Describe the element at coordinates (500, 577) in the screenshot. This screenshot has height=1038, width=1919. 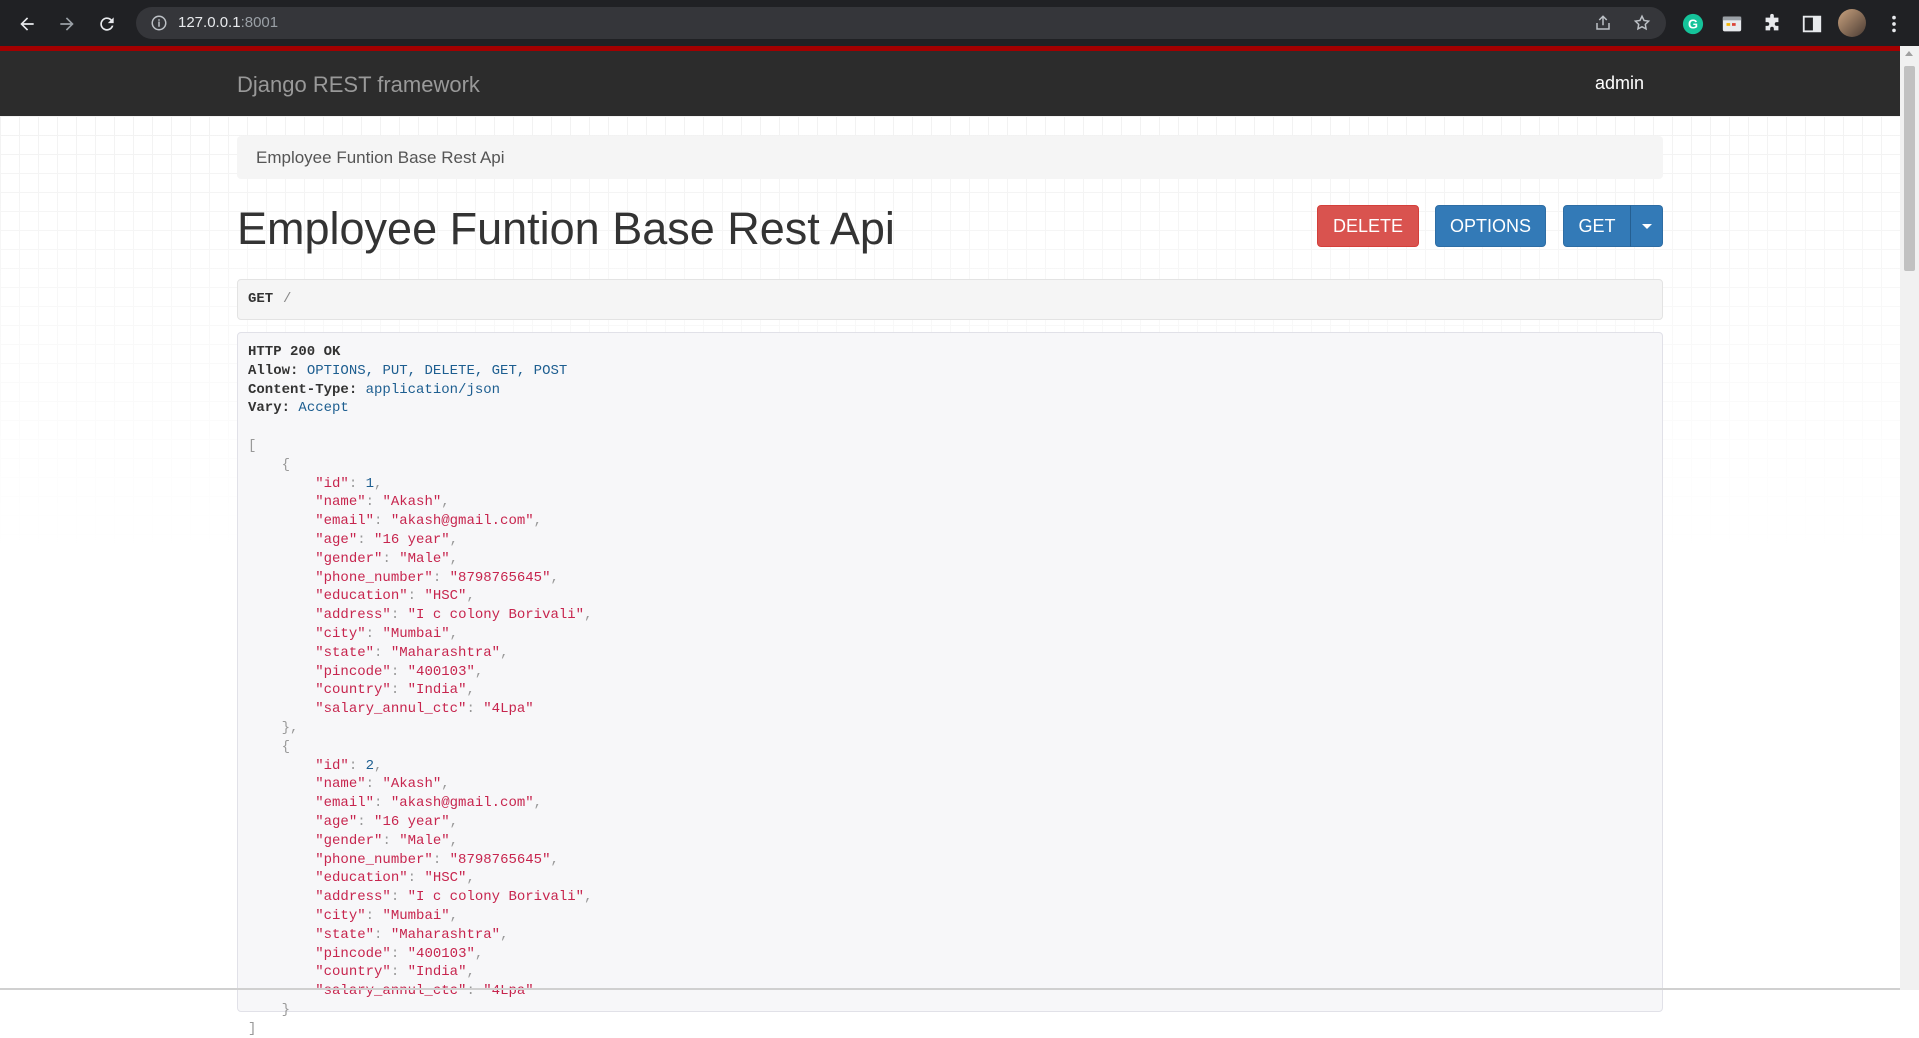
I see `json-value: "8798765645"` at that location.